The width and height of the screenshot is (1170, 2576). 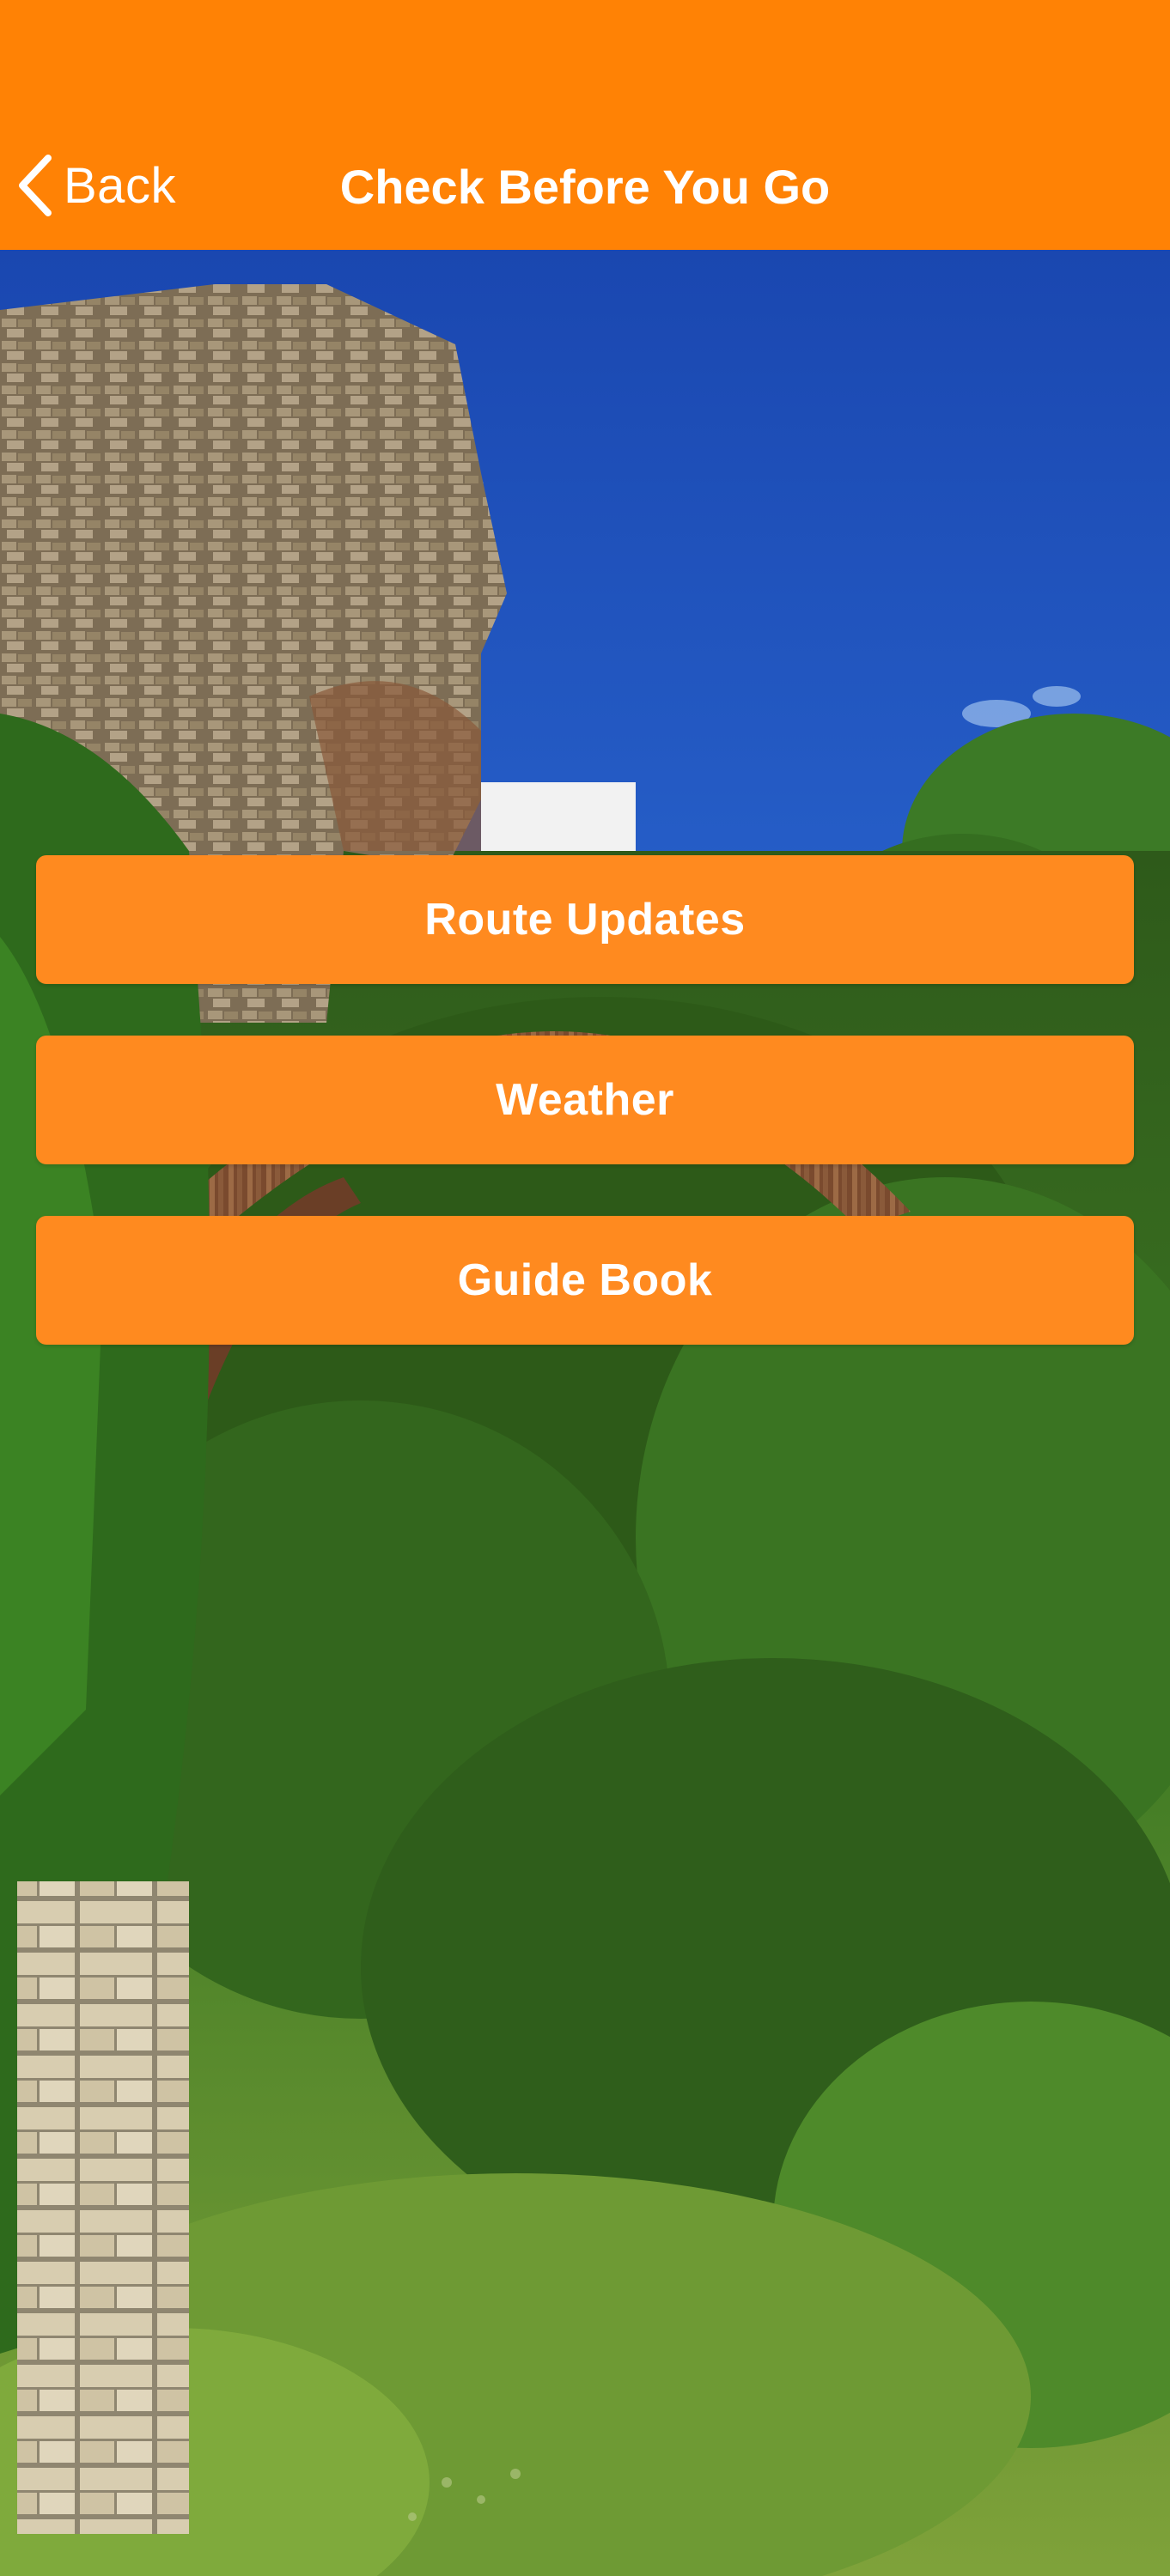 I want to click on nav-header: Back Check Before You Go, so click(x=585, y=125).